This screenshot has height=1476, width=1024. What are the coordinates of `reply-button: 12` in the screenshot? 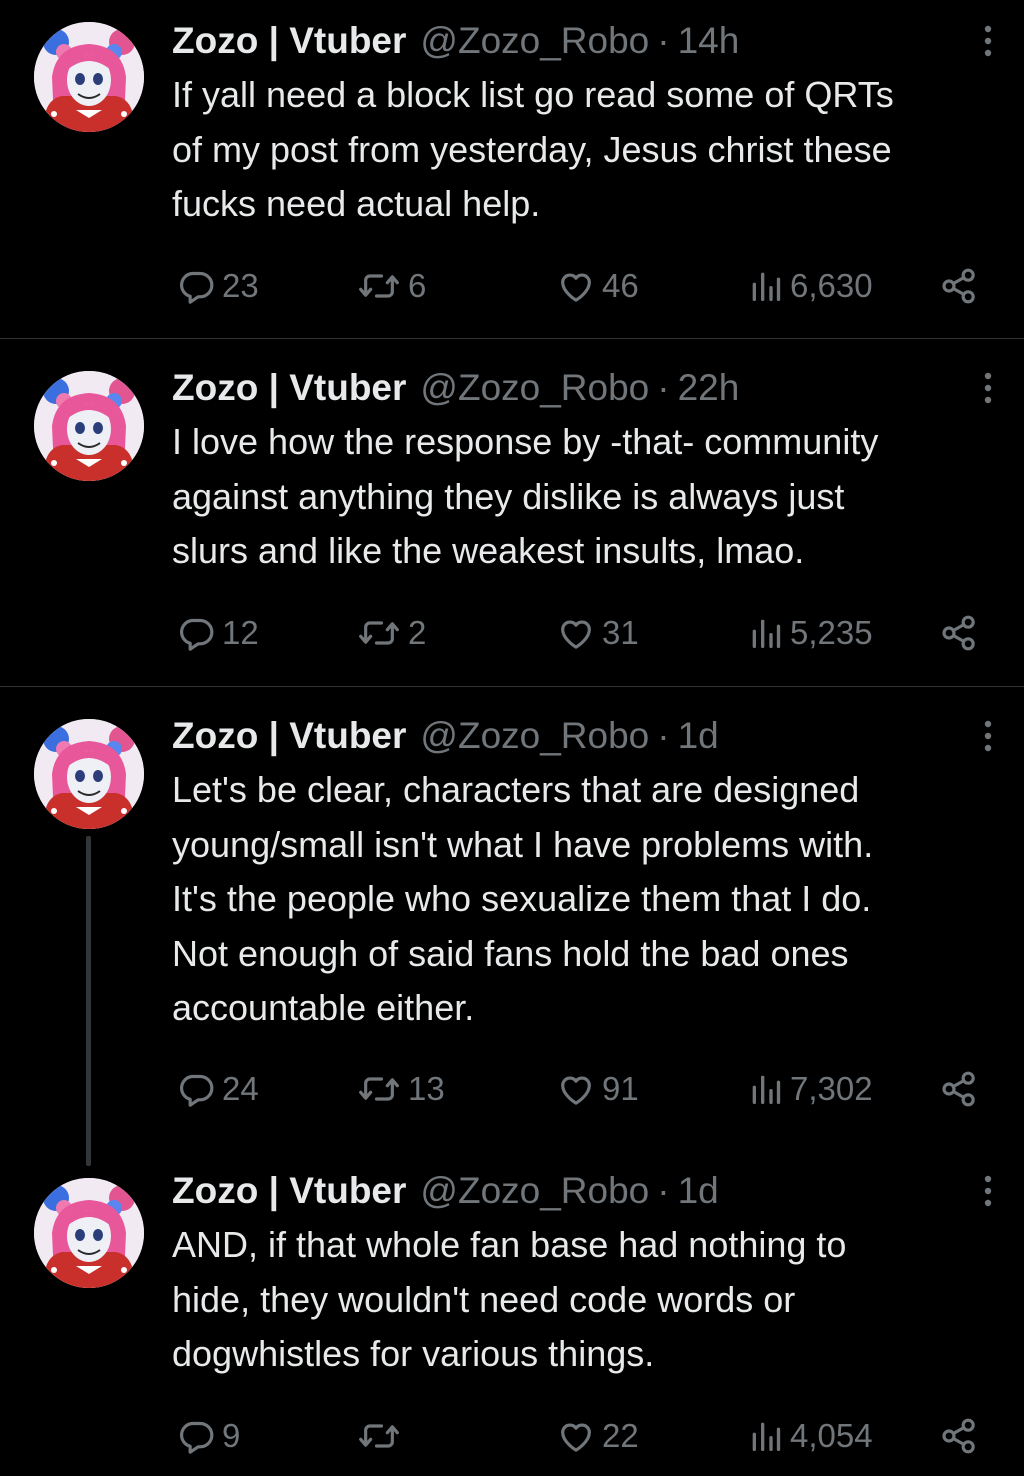 It's located at (217, 633).